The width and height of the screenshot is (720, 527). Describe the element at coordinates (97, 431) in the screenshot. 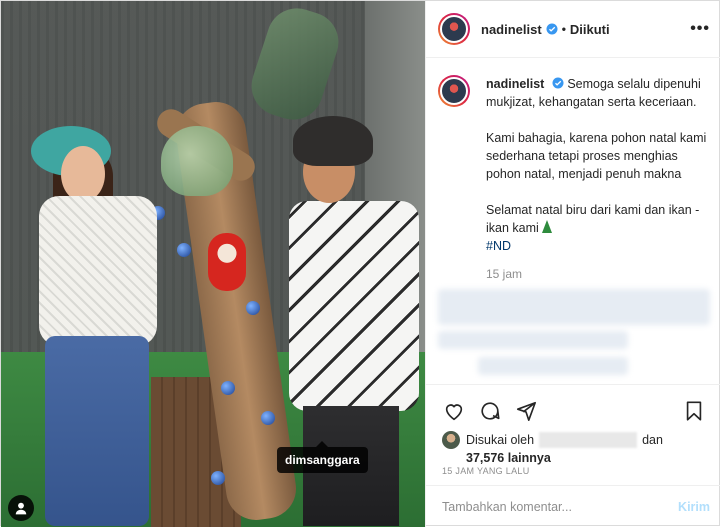

I see `woman-pants` at that location.